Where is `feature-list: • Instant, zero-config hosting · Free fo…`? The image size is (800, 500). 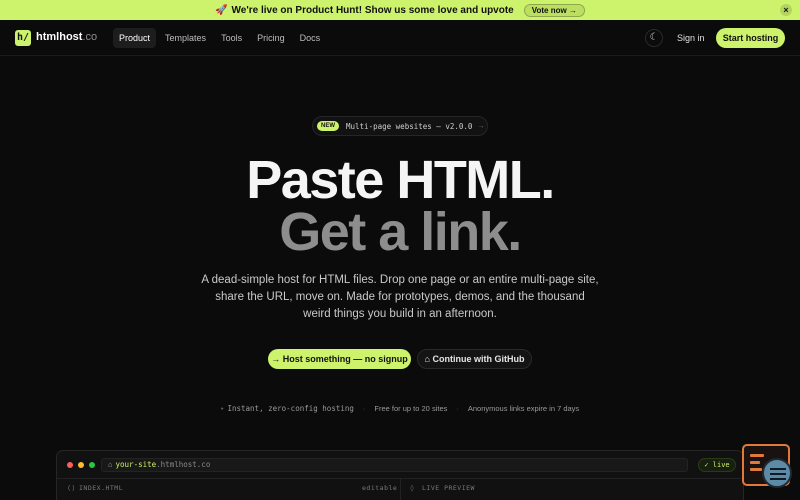 feature-list: • Instant, zero-config hosting · Free fo… is located at coordinates (400, 408).